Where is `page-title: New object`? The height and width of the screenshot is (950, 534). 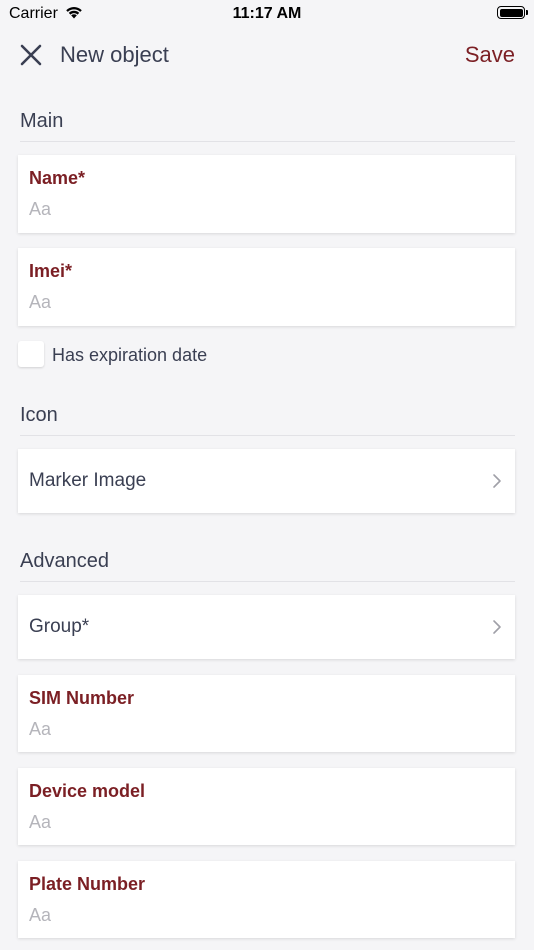 page-title: New object is located at coordinates (114, 54).